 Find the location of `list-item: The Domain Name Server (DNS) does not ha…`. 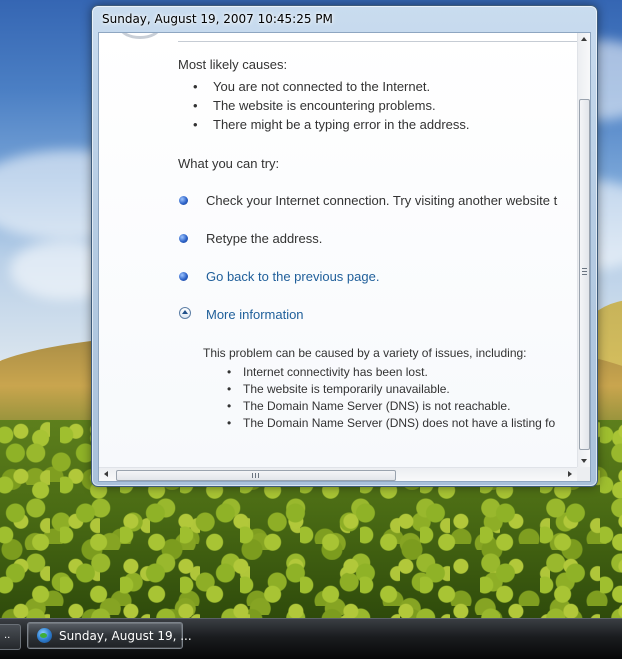

list-item: The Domain Name Server (DNS) does not ha… is located at coordinates (391, 423).